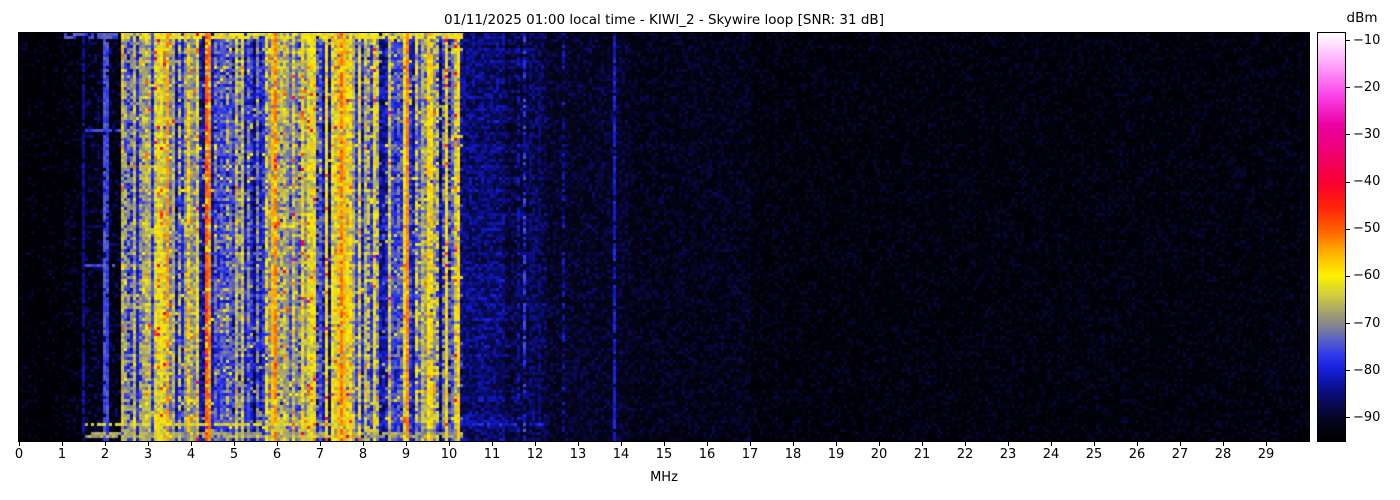 The image size is (1400, 500). I want to click on x-tick-label: 26, so click(1137, 454).